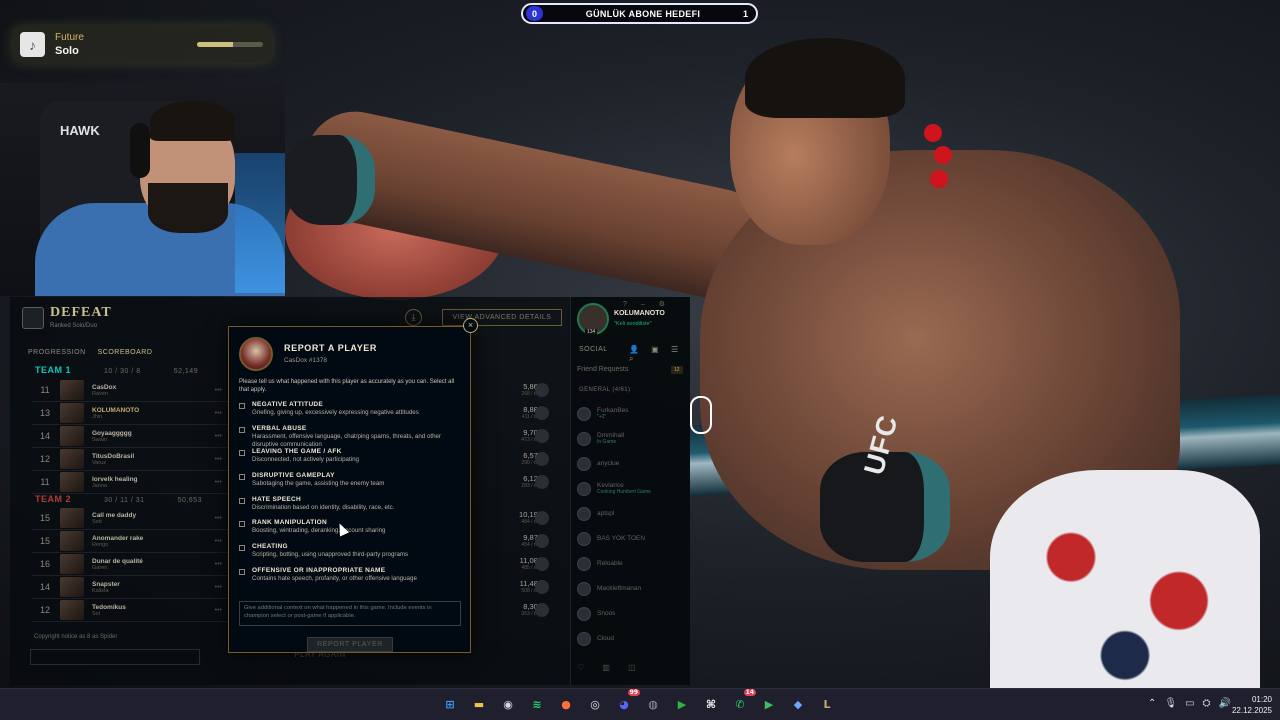 This screenshot has width=1280, height=720. I want to click on table-row: 15 Anomander rake Rengo •••, so click(132, 541).